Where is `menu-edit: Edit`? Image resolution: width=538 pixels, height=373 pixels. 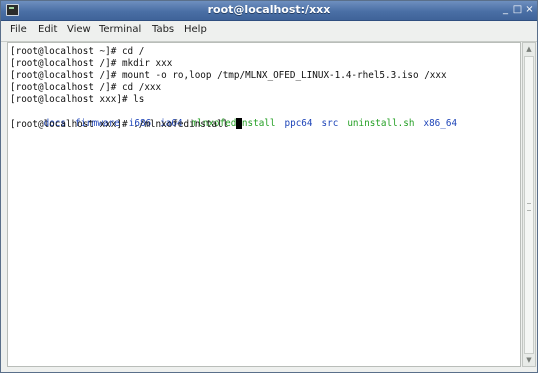
menu-edit: Edit is located at coordinates (47, 29).